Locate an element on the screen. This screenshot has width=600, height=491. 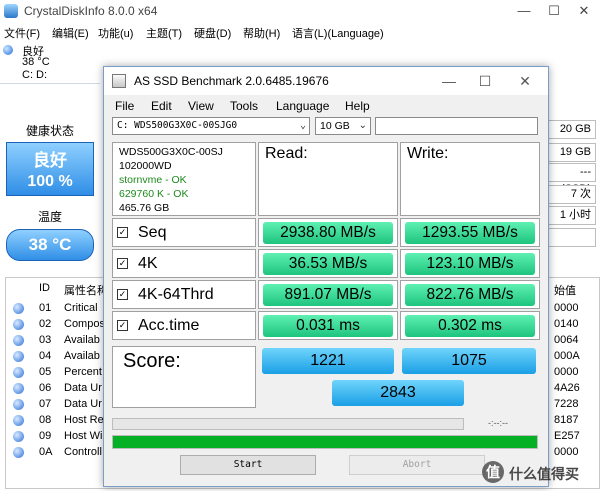
cdi-disk-tab: 良好 38 °C C: D: is located at coordinates (50, 63).